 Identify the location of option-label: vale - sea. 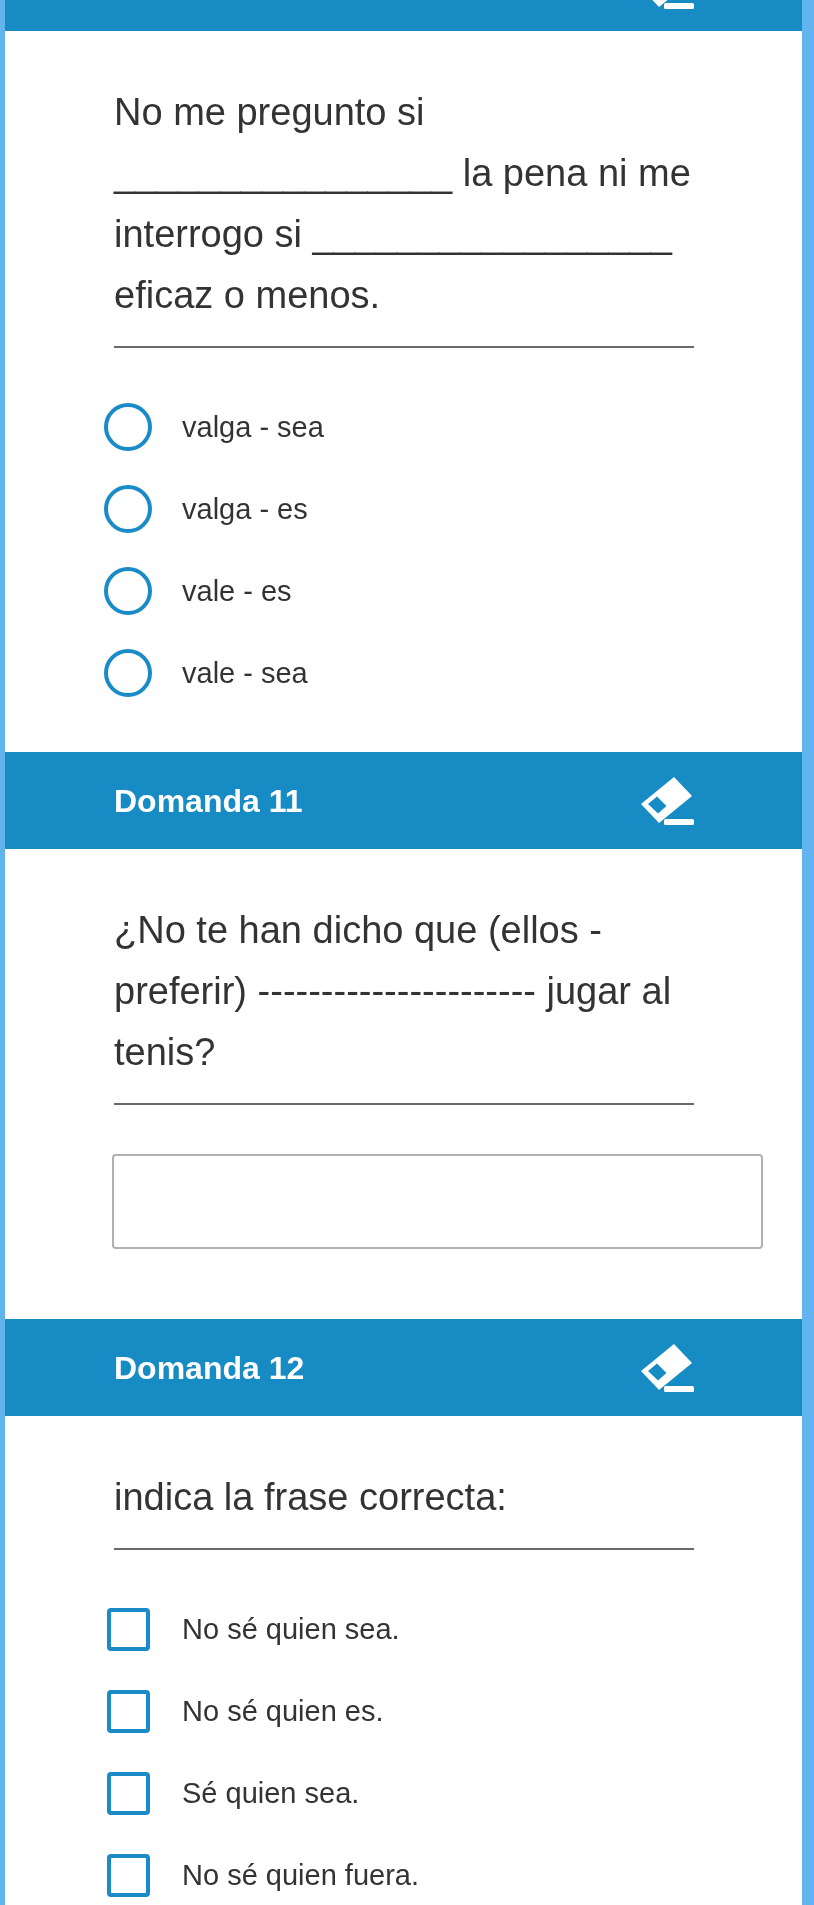
(245, 673).